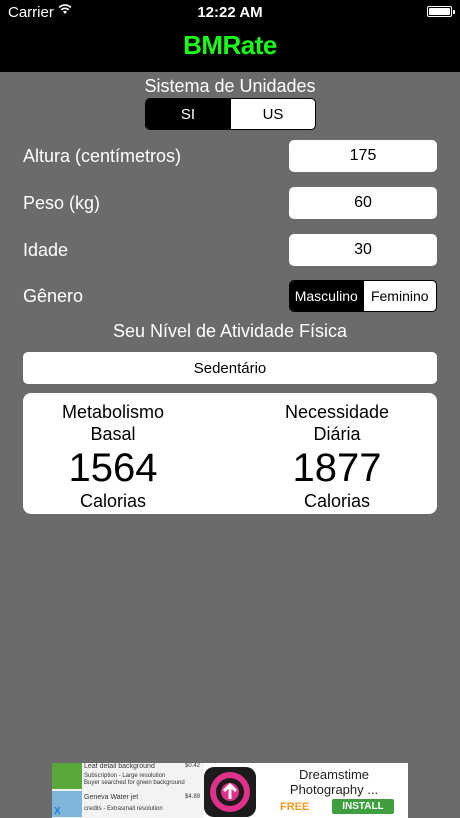 The width and height of the screenshot is (460, 818). Describe the element at coordinates (230, 368) in the screenshot. I see `activity-selector: Sedentário` at that location.